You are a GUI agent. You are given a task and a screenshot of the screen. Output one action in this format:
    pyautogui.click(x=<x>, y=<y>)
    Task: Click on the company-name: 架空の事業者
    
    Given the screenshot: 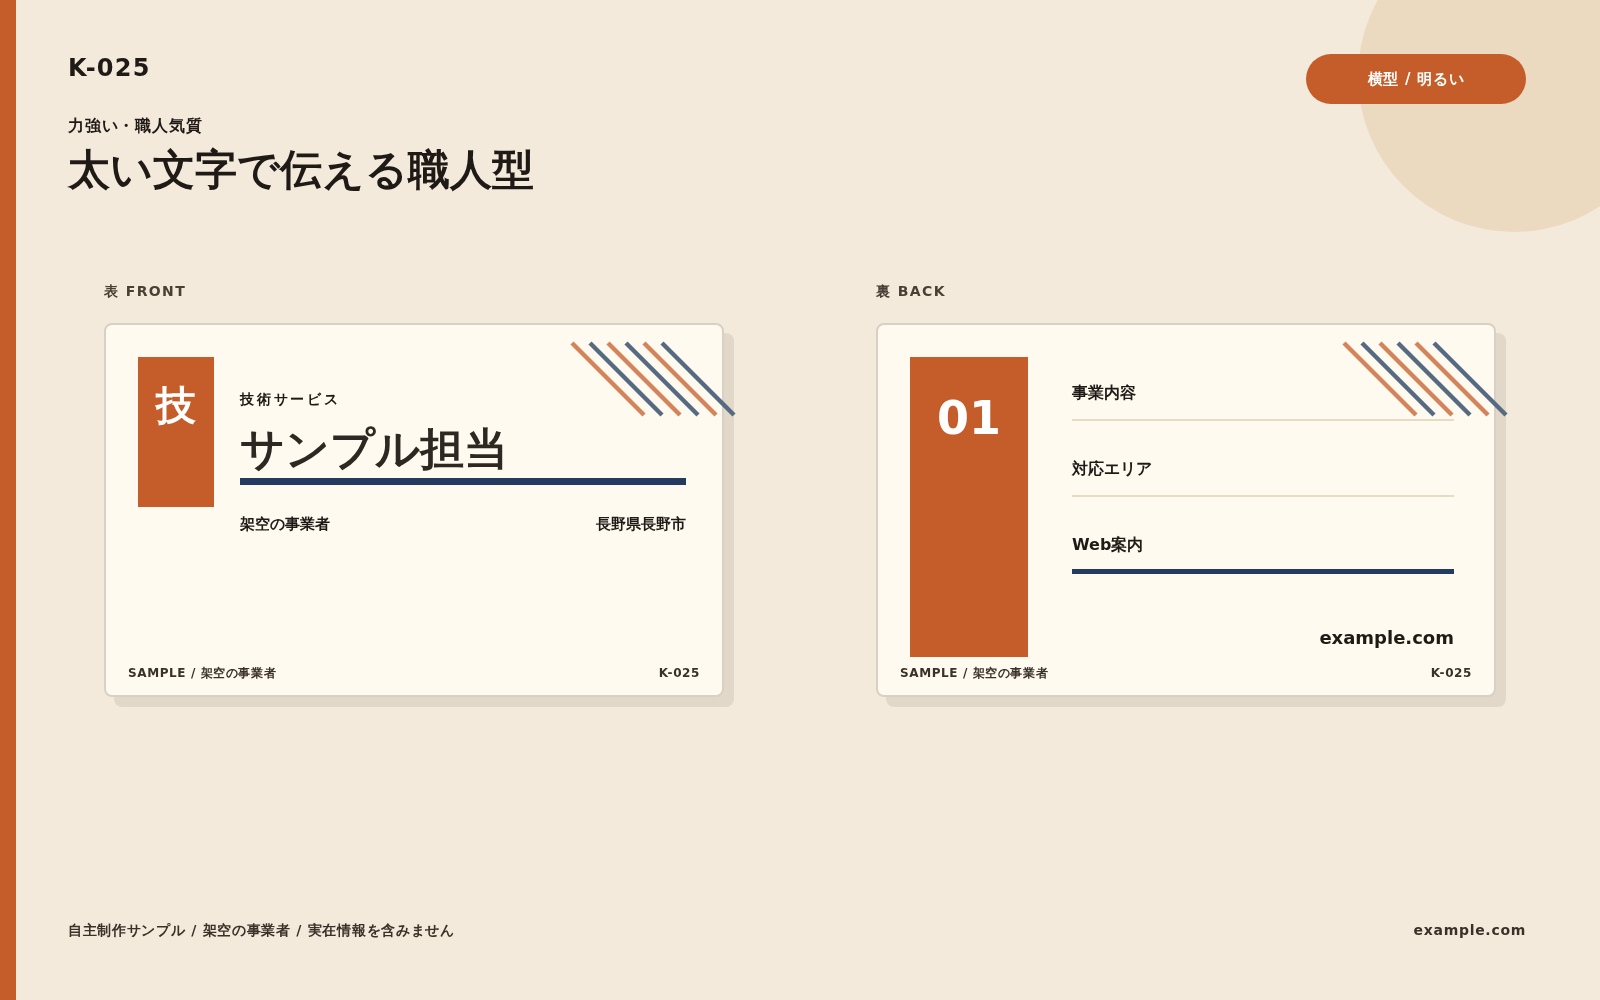 What is the action you would take?
    pyautogui.click(x=285, y=524)
    